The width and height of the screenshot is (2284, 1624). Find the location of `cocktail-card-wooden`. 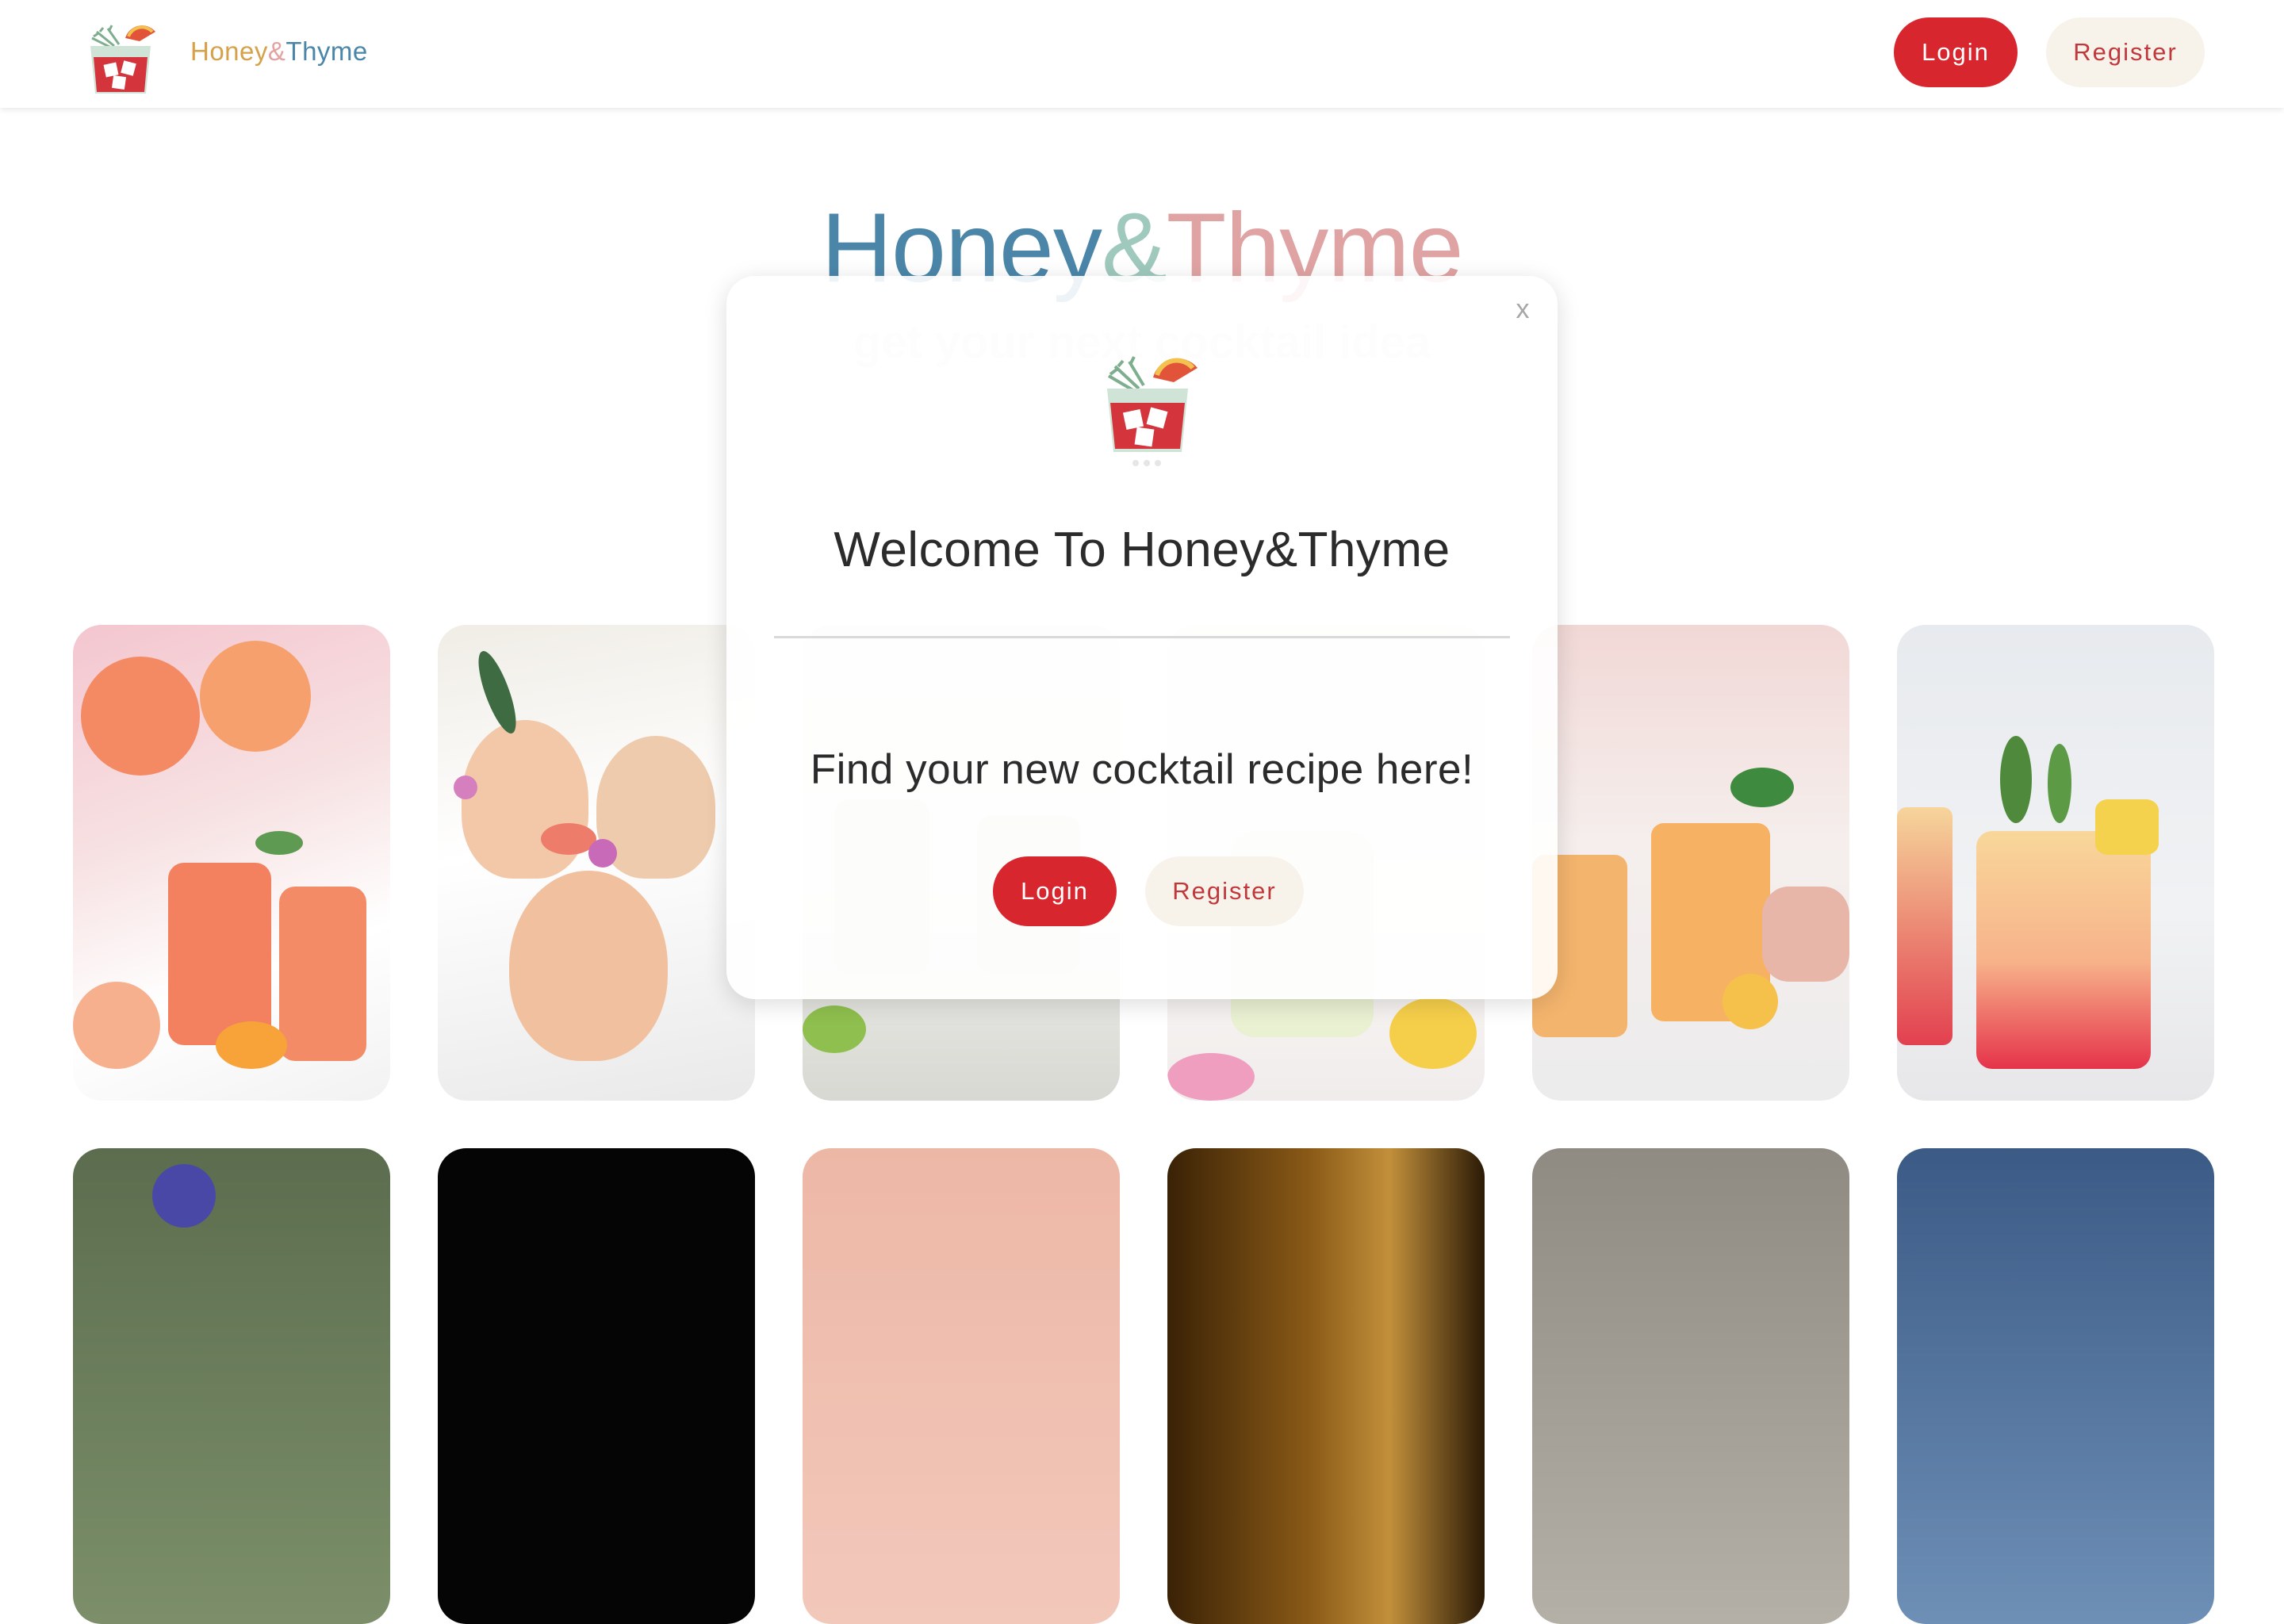

cocktail-card-wooden is located at coordinates (1690, 1386).